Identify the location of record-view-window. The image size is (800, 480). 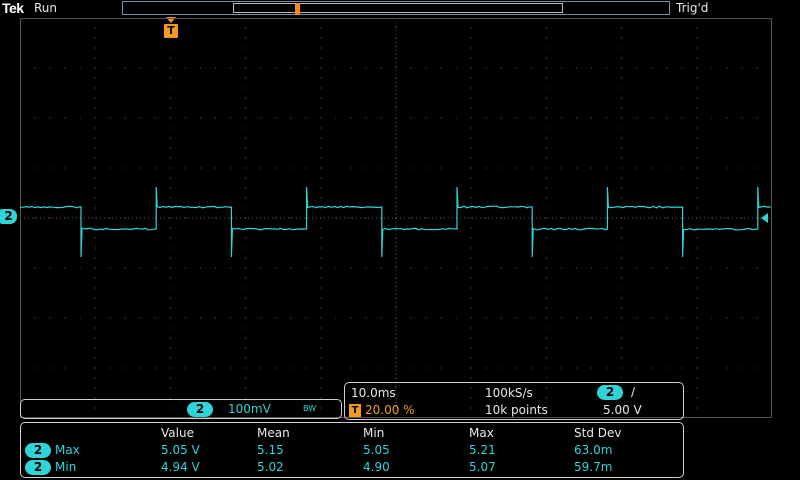
(398, 8).